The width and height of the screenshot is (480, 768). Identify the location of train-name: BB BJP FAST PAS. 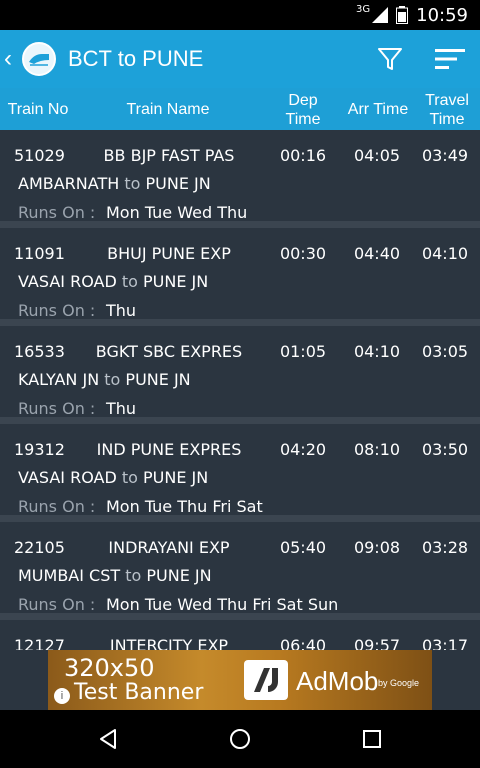
(169, 155).